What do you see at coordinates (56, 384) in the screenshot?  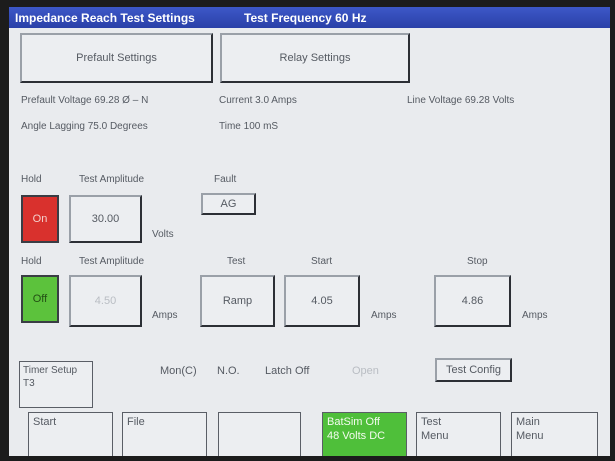 I see `timer-setup-button: Timer Setup T3` at bounding box center [56, 384].